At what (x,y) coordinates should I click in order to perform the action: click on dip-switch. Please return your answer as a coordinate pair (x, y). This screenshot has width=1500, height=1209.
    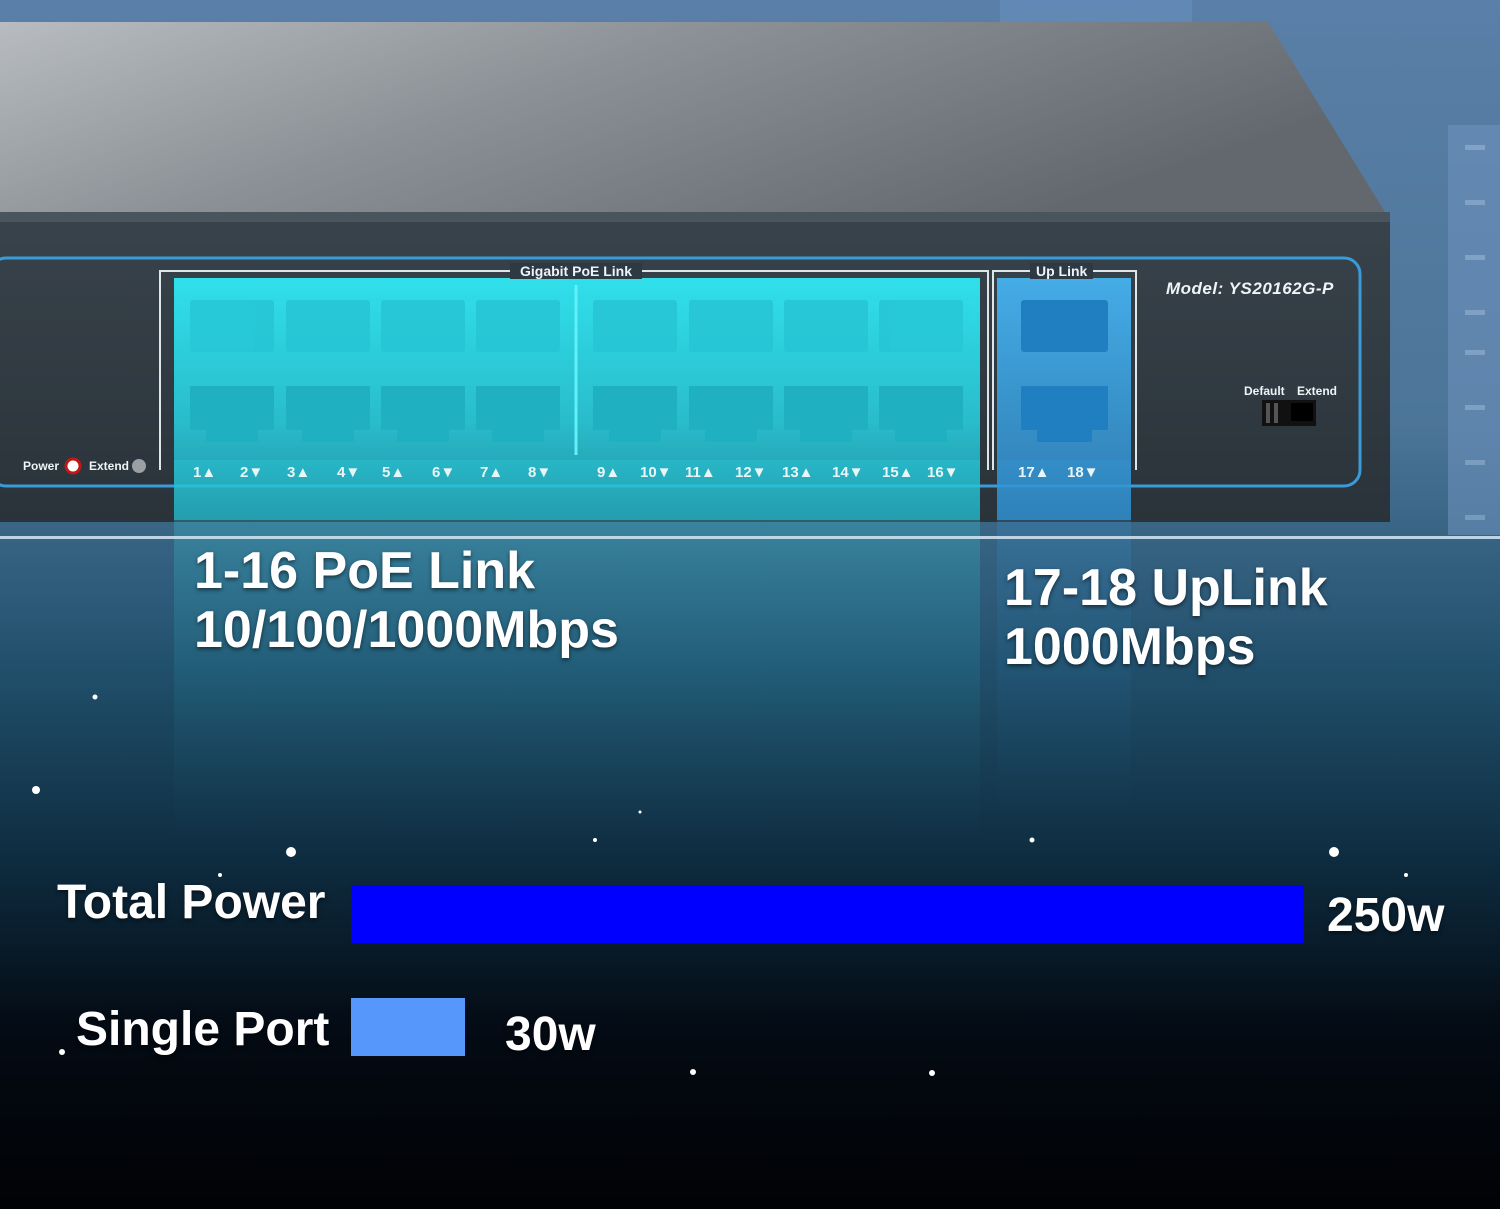
    Looking at the image, I should click on (1289, 413).